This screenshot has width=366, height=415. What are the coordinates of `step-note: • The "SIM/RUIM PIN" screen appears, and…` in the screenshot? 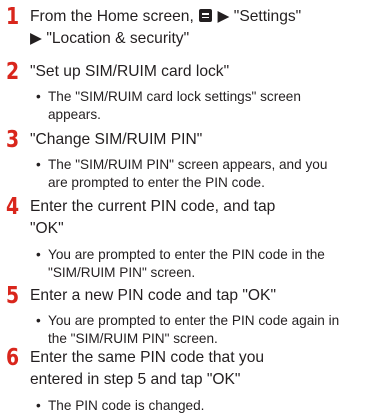 It's located at (181, 174).